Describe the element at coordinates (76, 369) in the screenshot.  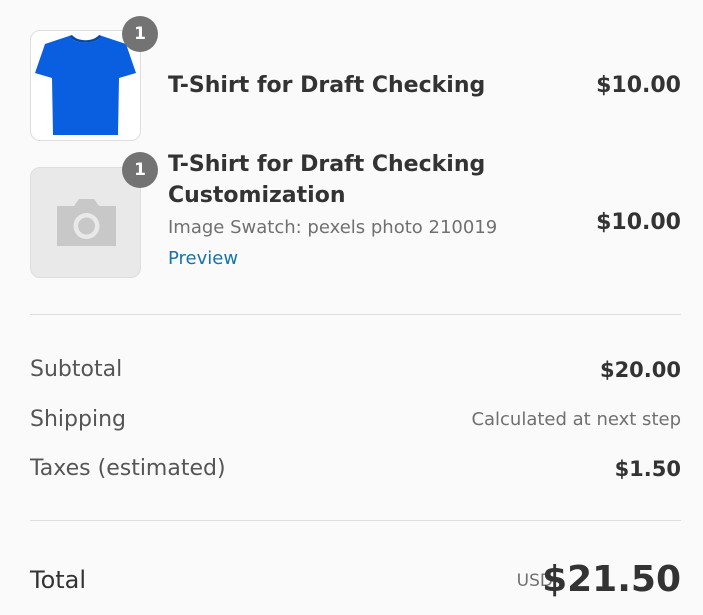
I see `subtotal-label: Subtotal` at that location.